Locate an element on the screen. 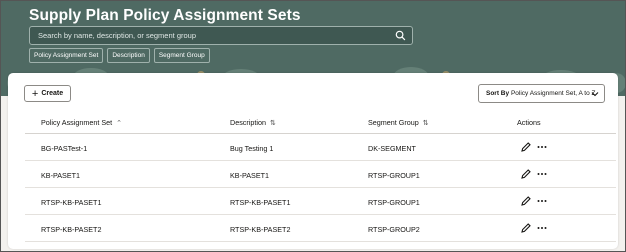  search-box is located at coordinates (221, 35).